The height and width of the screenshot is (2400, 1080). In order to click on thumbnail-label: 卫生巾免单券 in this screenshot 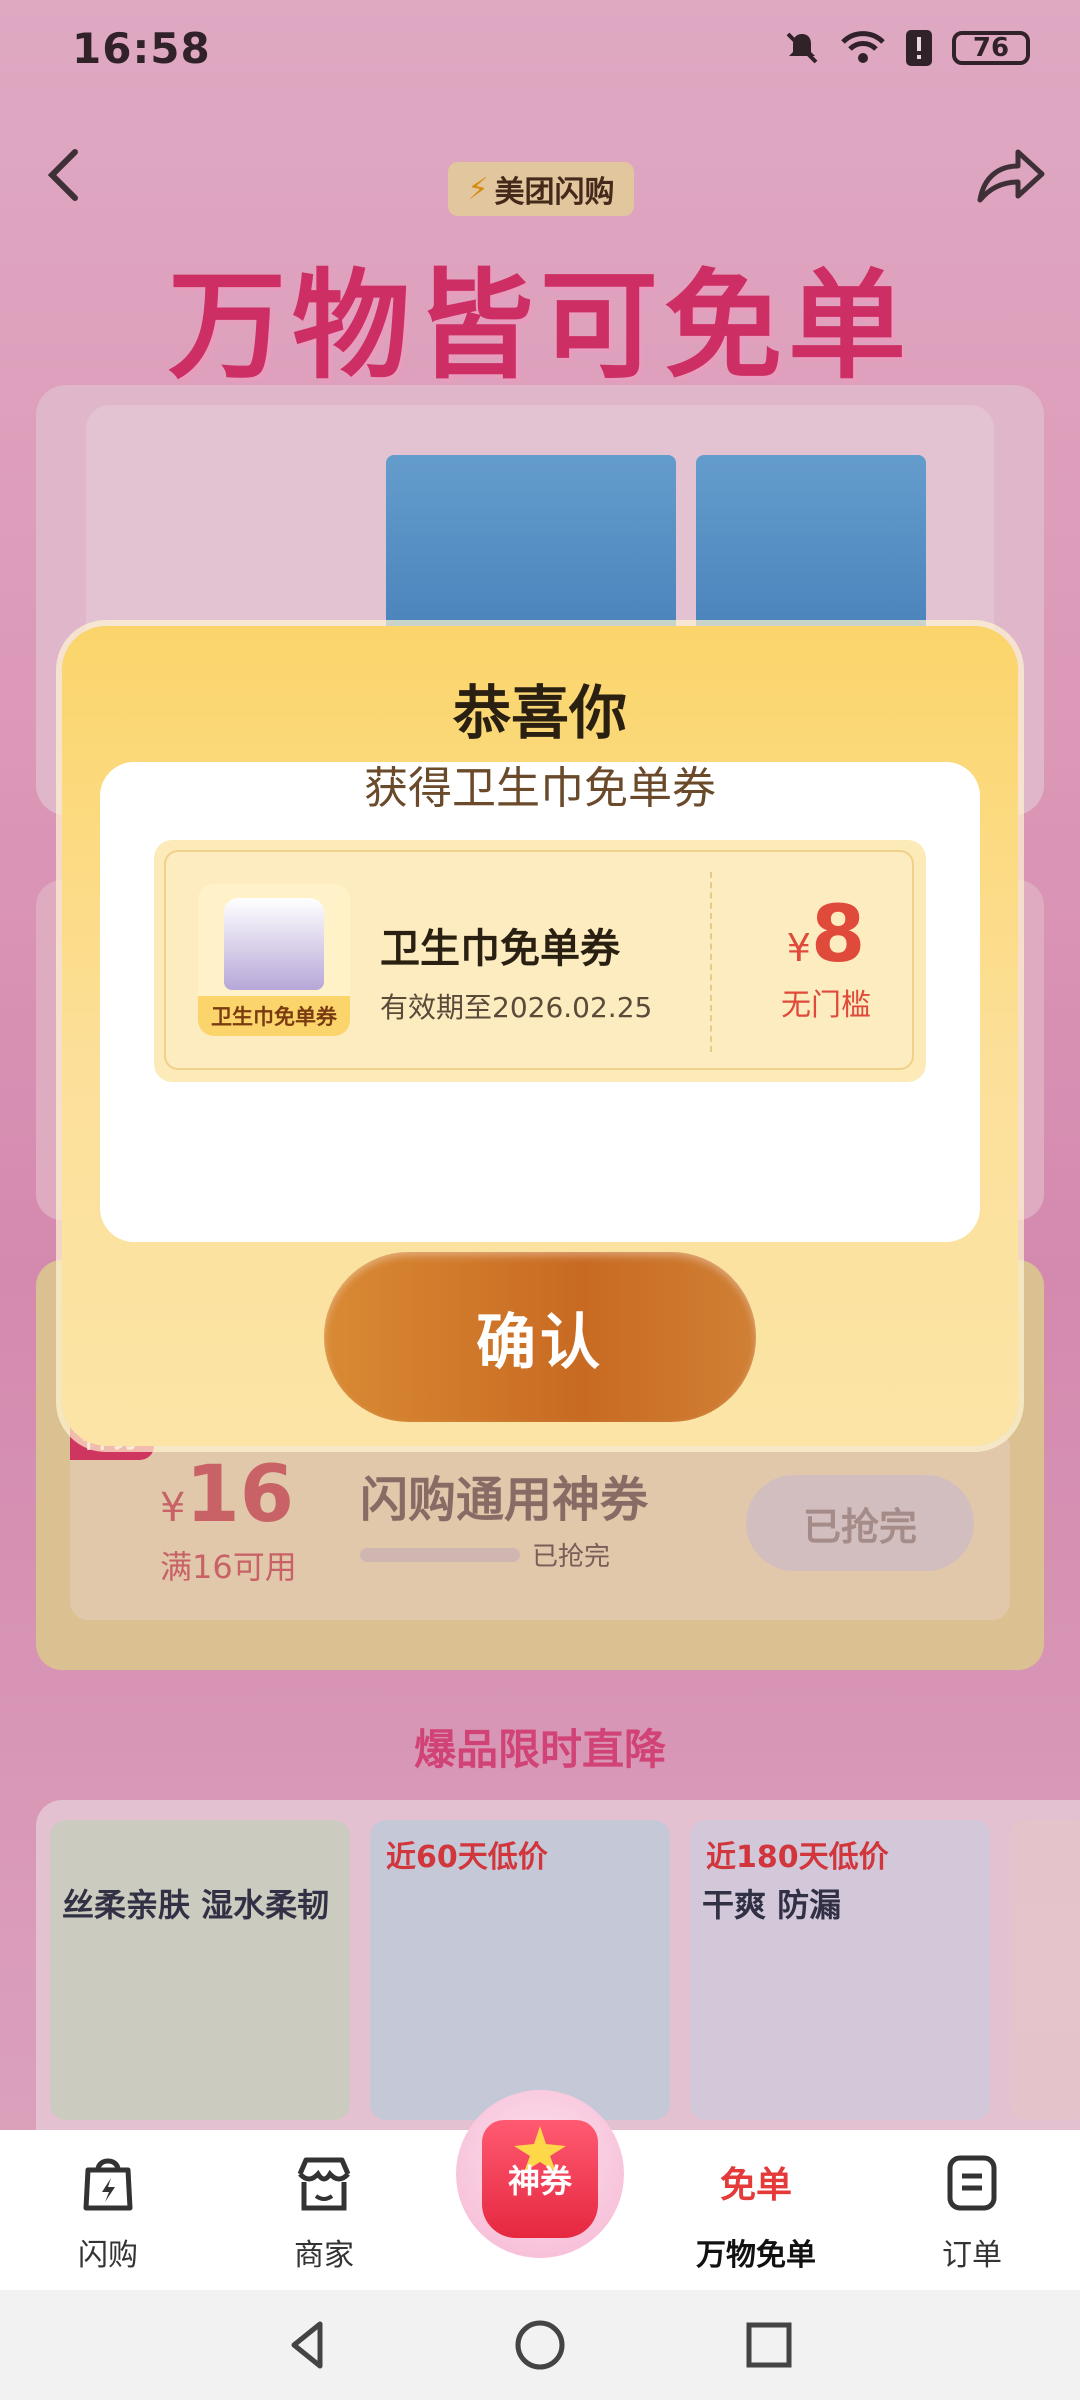, I will do `click(274, 1016)`.